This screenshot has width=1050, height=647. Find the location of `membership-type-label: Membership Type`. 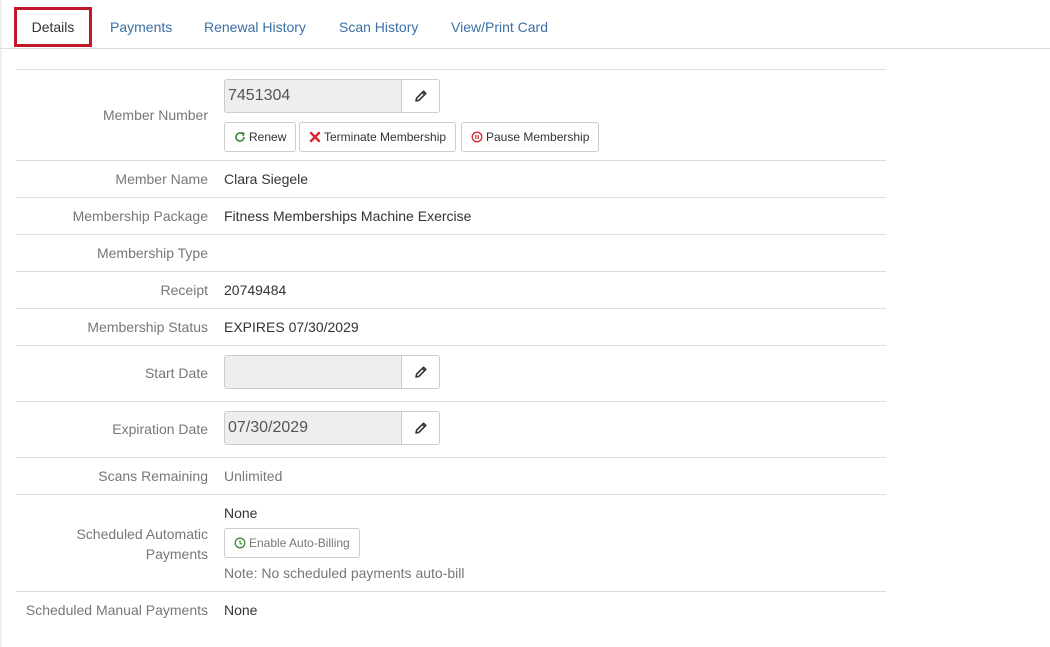

membership-type-label: Membership Type is located at coordinates (152, 253).